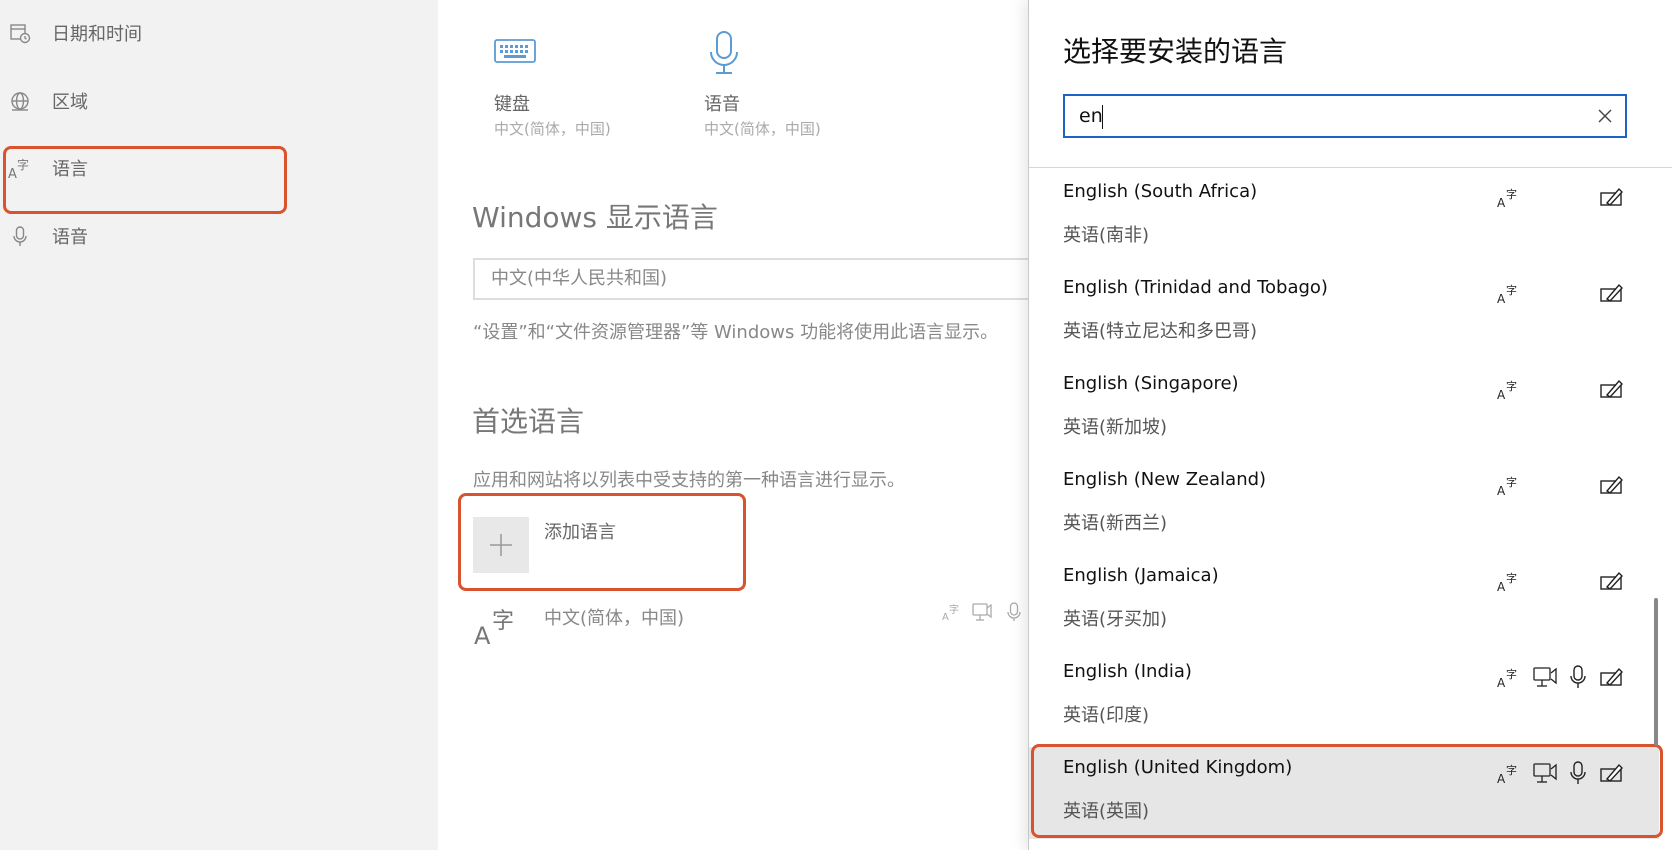  I want to click on preferred-languages-description: 应用和网站将以列表中受支持的第一种语言进行显示。, so click(689, 480).